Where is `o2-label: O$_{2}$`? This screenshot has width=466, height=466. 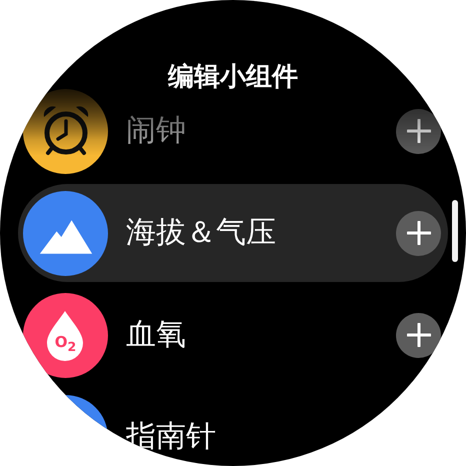 o2-label: O$_{2}$ is located at coordinates (65, 344).